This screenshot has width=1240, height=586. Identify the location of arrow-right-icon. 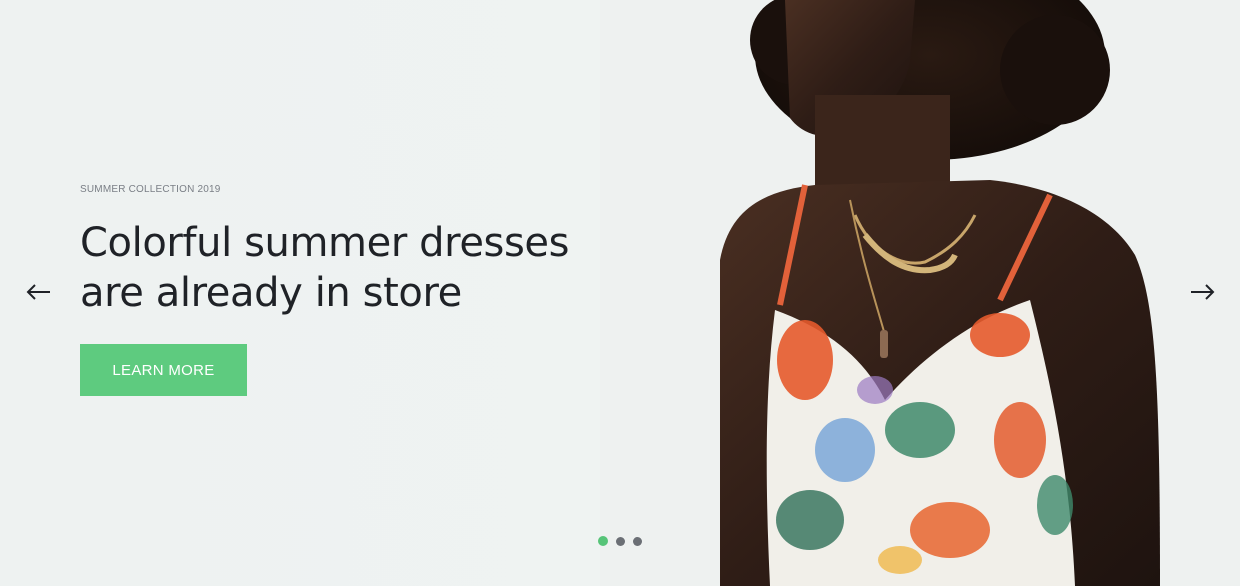
(1202, 292).